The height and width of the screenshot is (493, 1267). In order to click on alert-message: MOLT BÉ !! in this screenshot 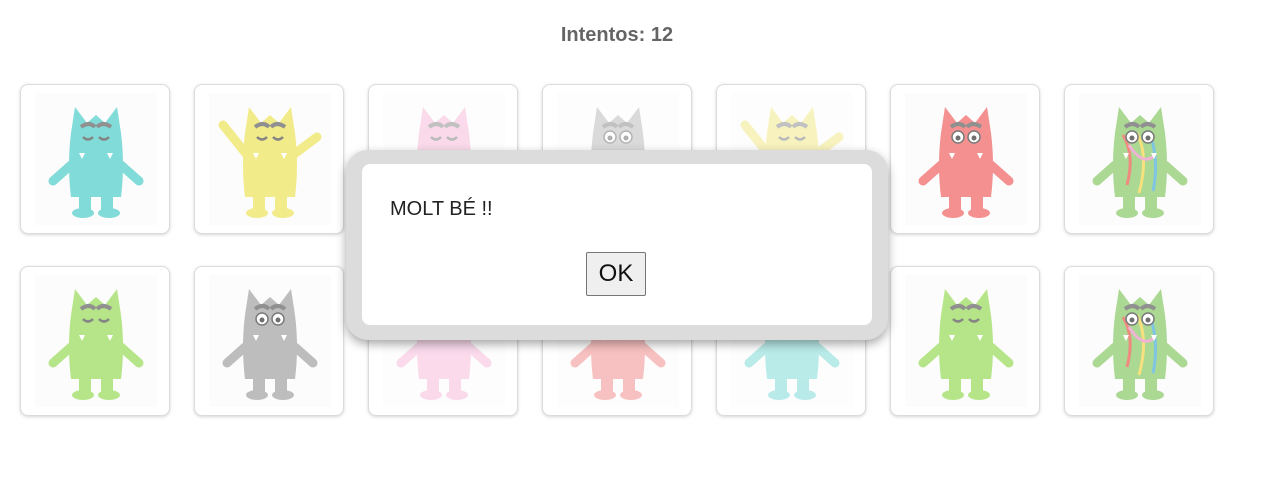, I will do `click(441, 209)`.